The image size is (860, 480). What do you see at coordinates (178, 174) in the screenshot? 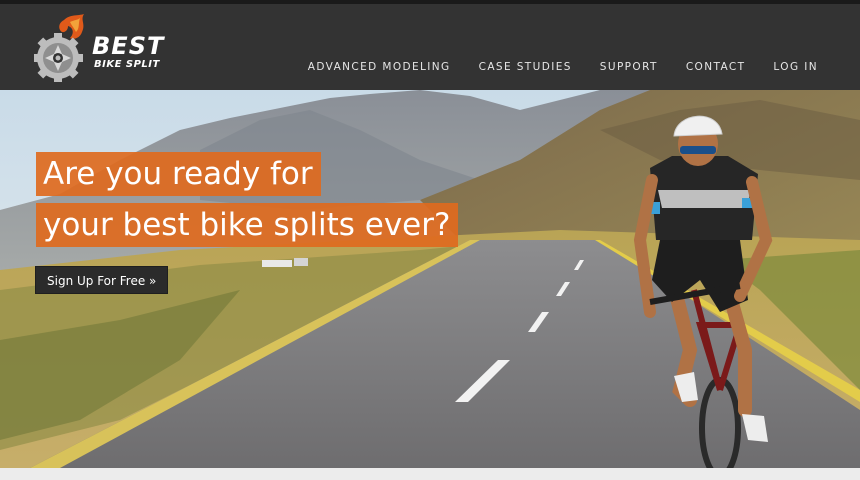
I see `hero-headline-line1: Are you ready for` at bounding box center [178, 174].